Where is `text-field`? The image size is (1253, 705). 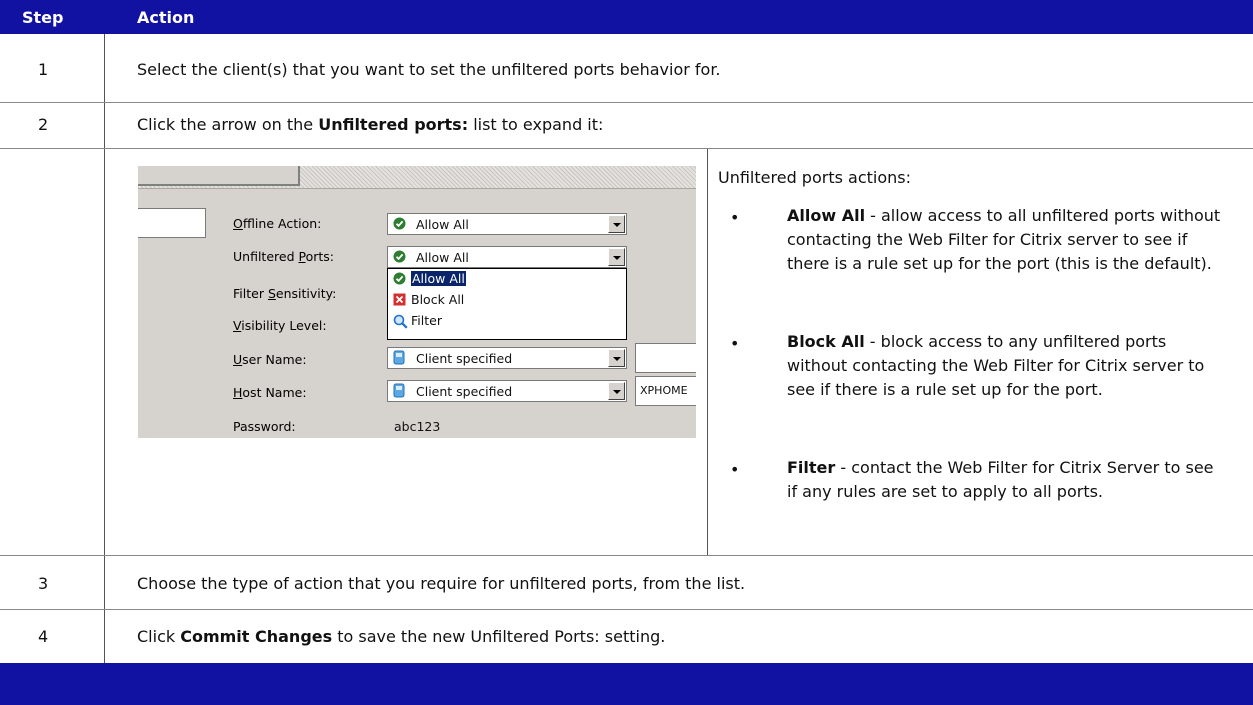 text-field is located at coordinates (172, 223).